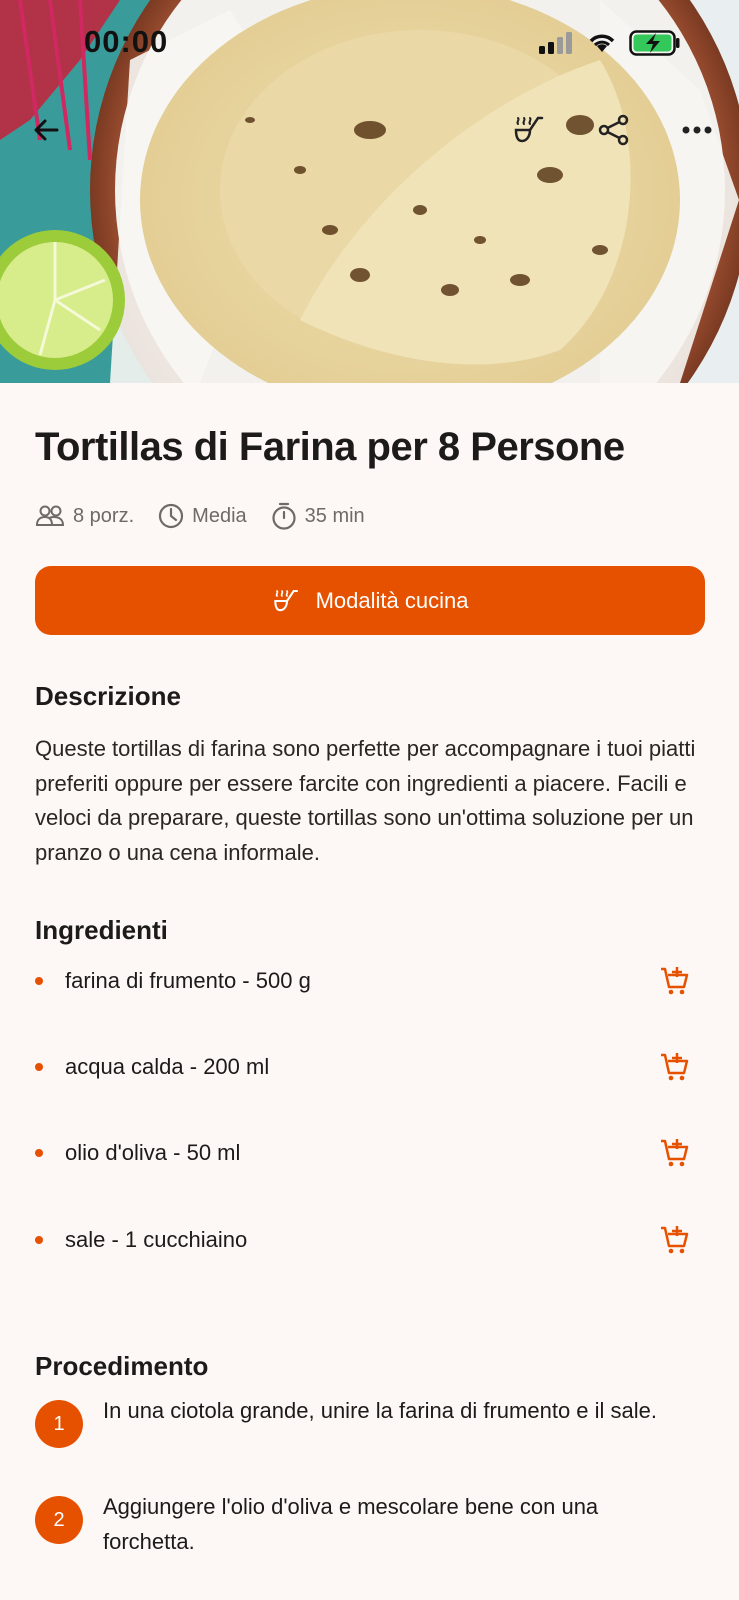  I want to click on recipe-meta: 8 porz. Media 35 min, so click(212, 516).